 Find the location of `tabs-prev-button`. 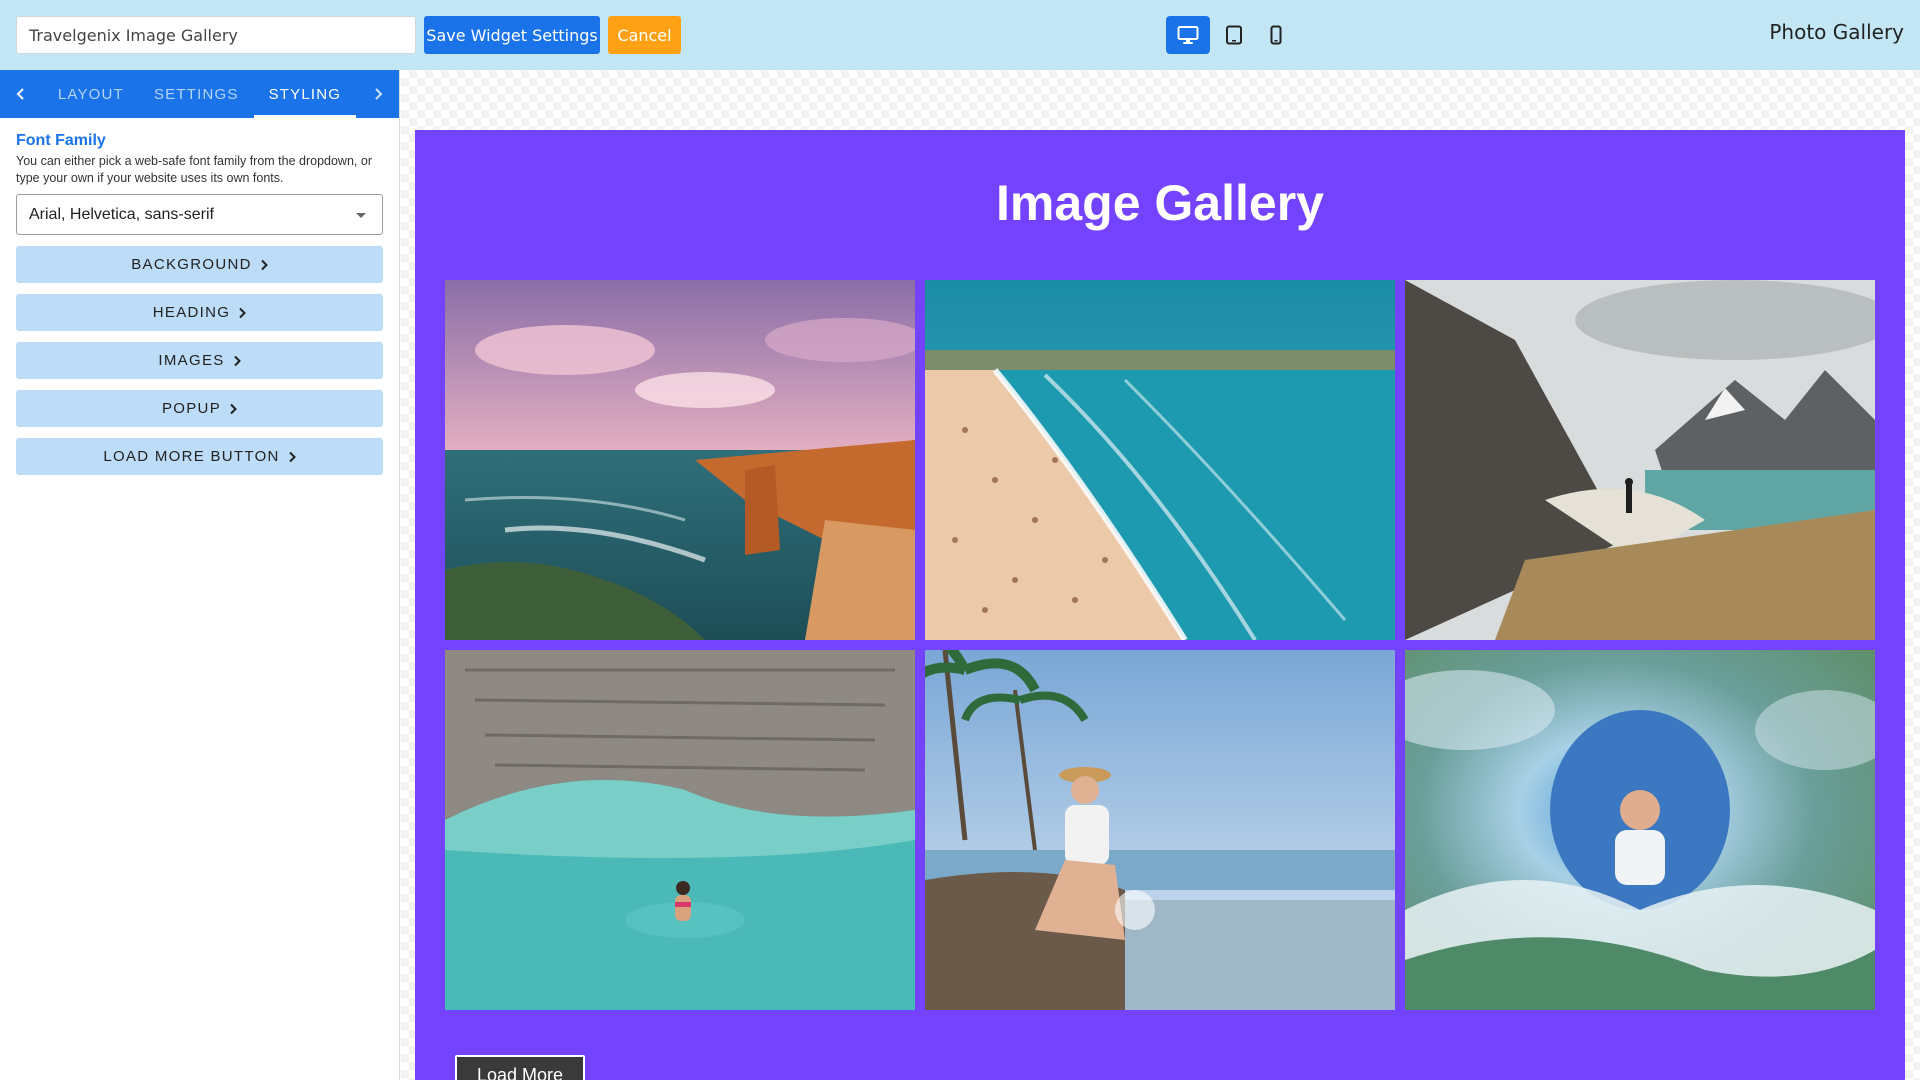

tabs-prev-button is located at coordinates (21, 94).